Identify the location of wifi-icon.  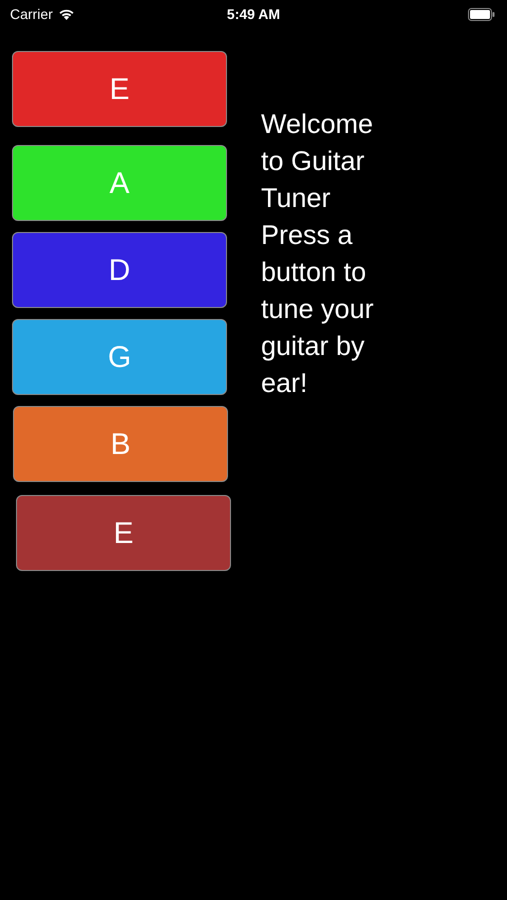
(66, 14).